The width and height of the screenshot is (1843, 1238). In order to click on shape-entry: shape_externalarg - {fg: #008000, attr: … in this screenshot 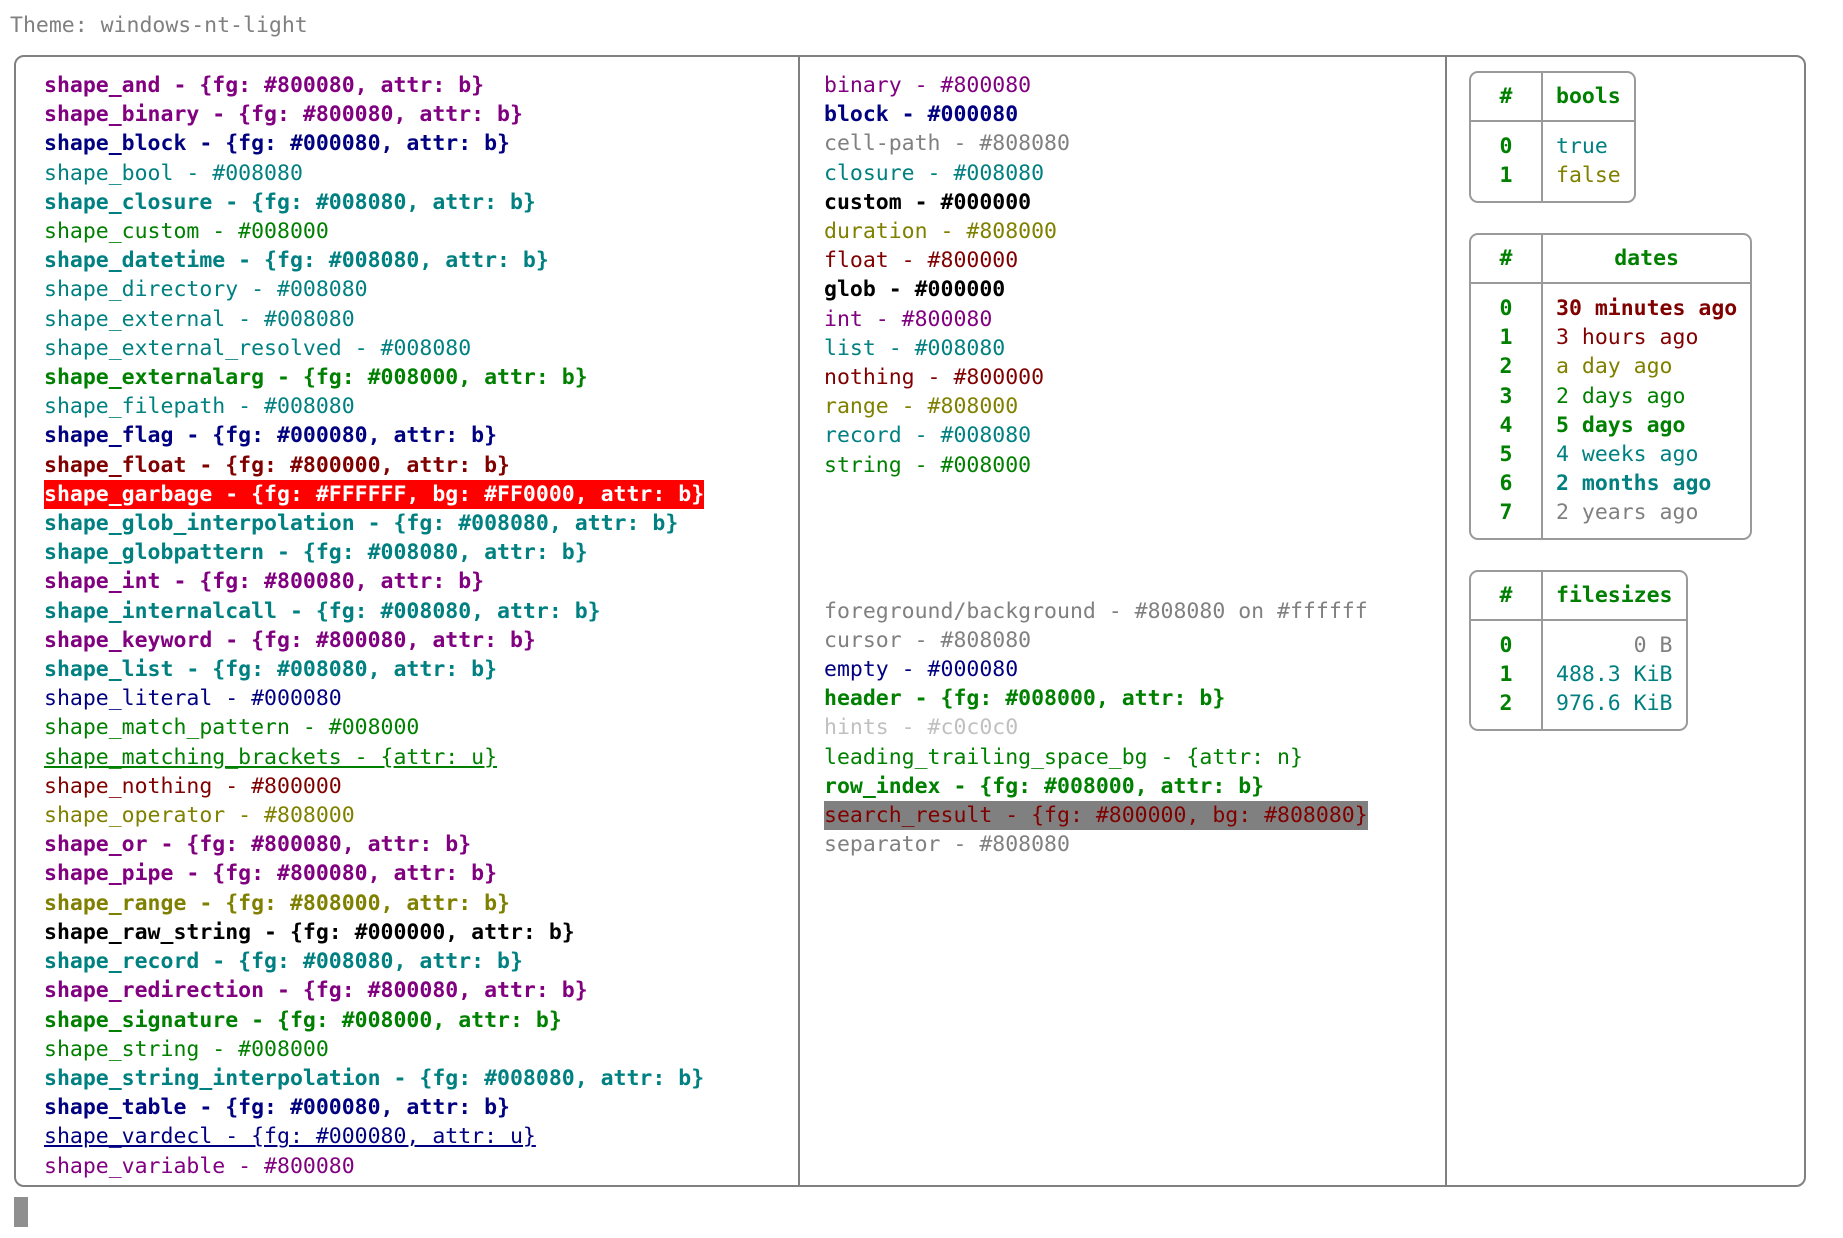, I will do `click(316, 378)`.